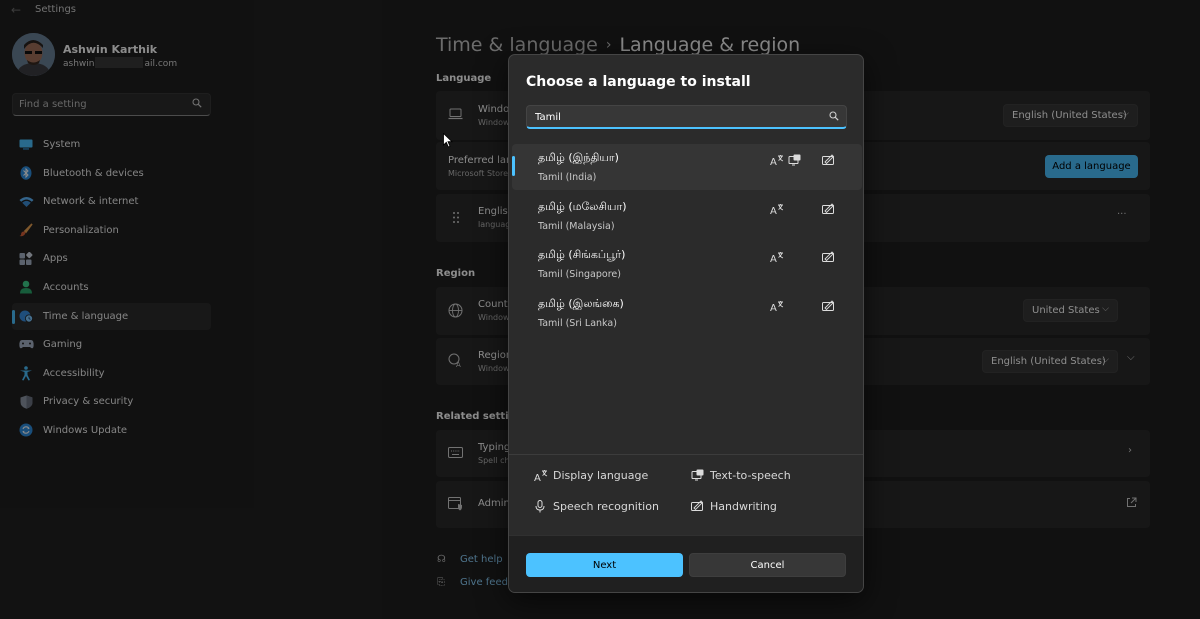 The image size is (1200, 619). I want to click on language-search, so click(686, 117).